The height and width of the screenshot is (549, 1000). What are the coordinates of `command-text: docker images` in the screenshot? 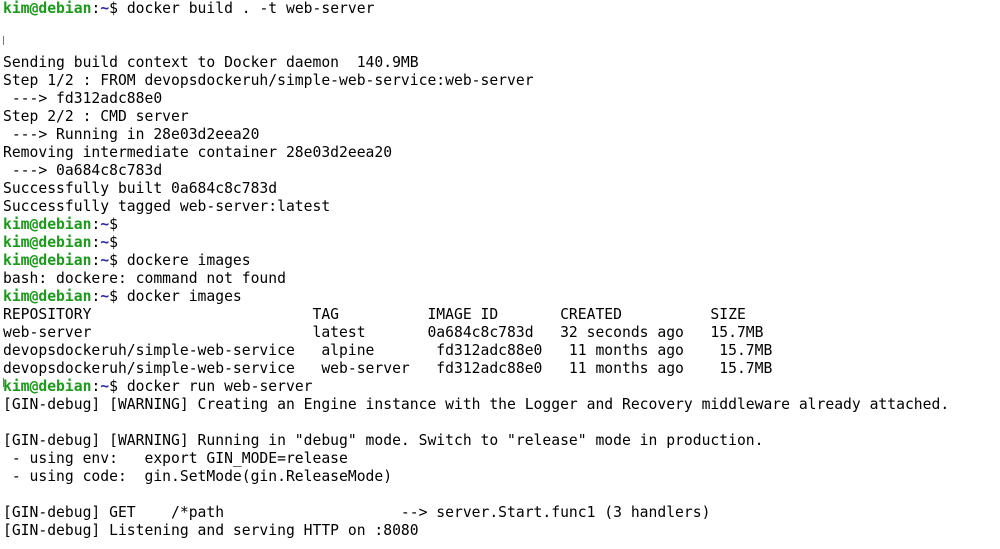 It's located at (184, 296).